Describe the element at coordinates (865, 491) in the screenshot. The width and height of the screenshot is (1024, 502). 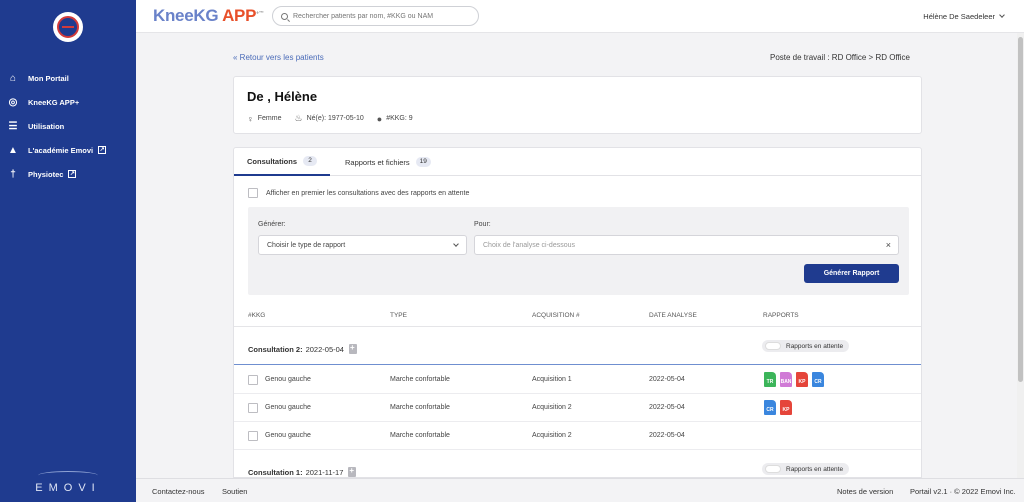
I see `release-notes-link: Notes de version` at that location.